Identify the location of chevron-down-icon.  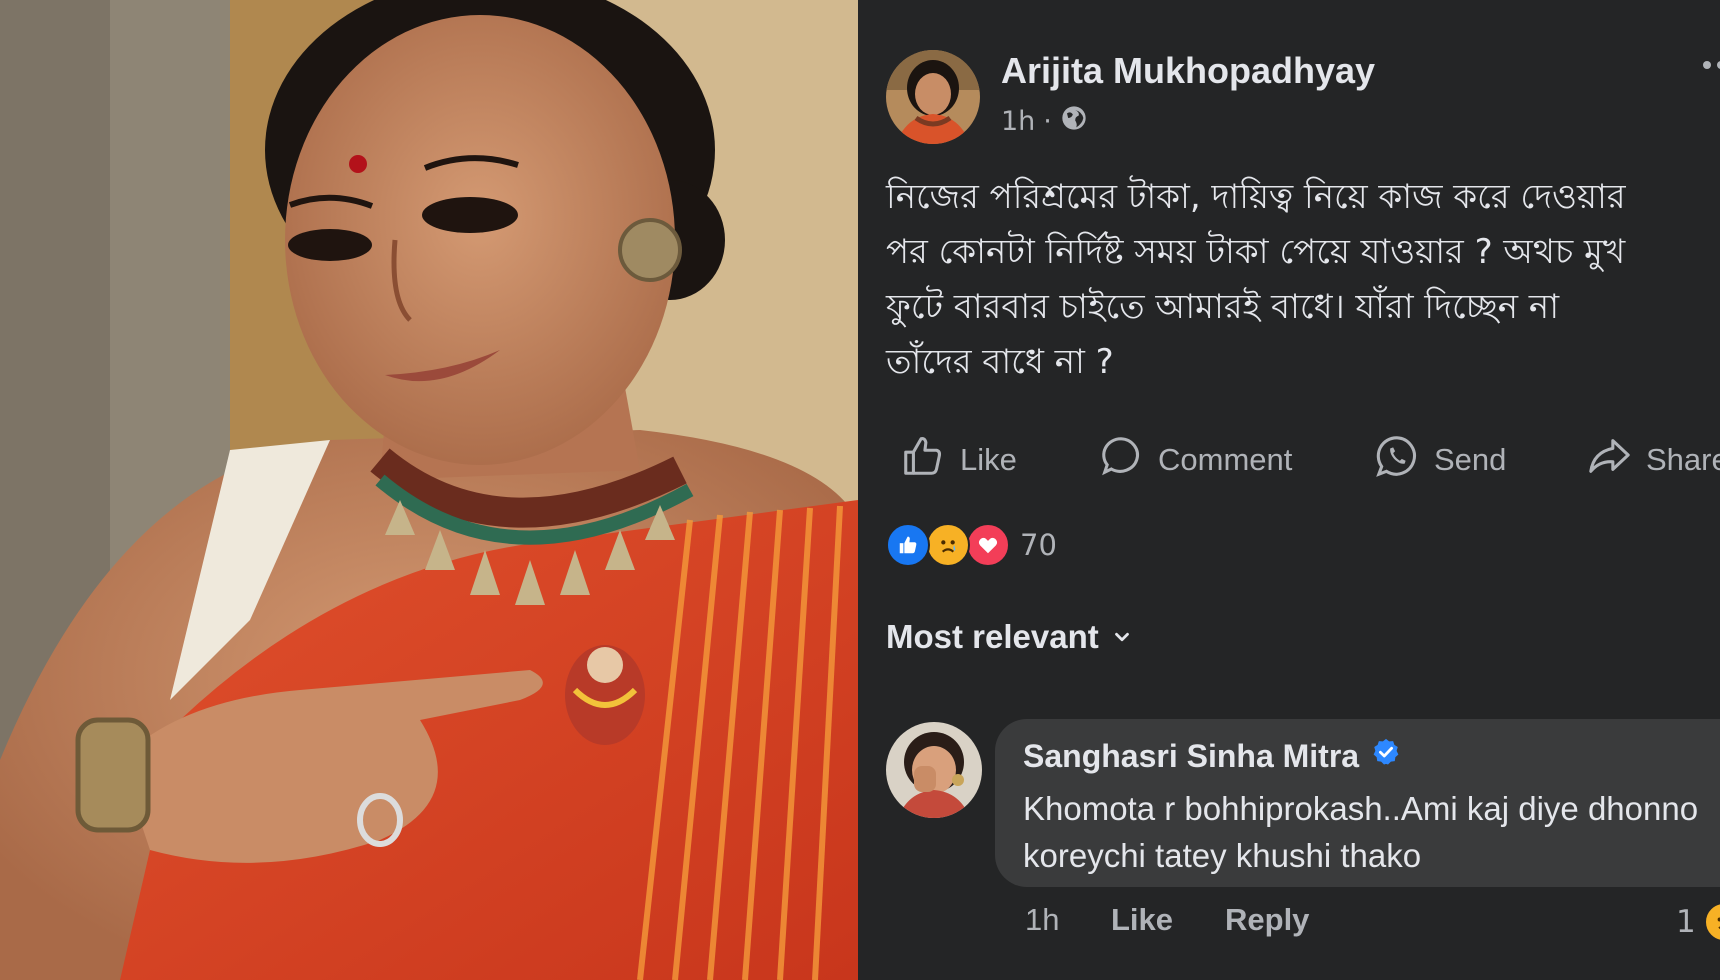
(1122, 637).